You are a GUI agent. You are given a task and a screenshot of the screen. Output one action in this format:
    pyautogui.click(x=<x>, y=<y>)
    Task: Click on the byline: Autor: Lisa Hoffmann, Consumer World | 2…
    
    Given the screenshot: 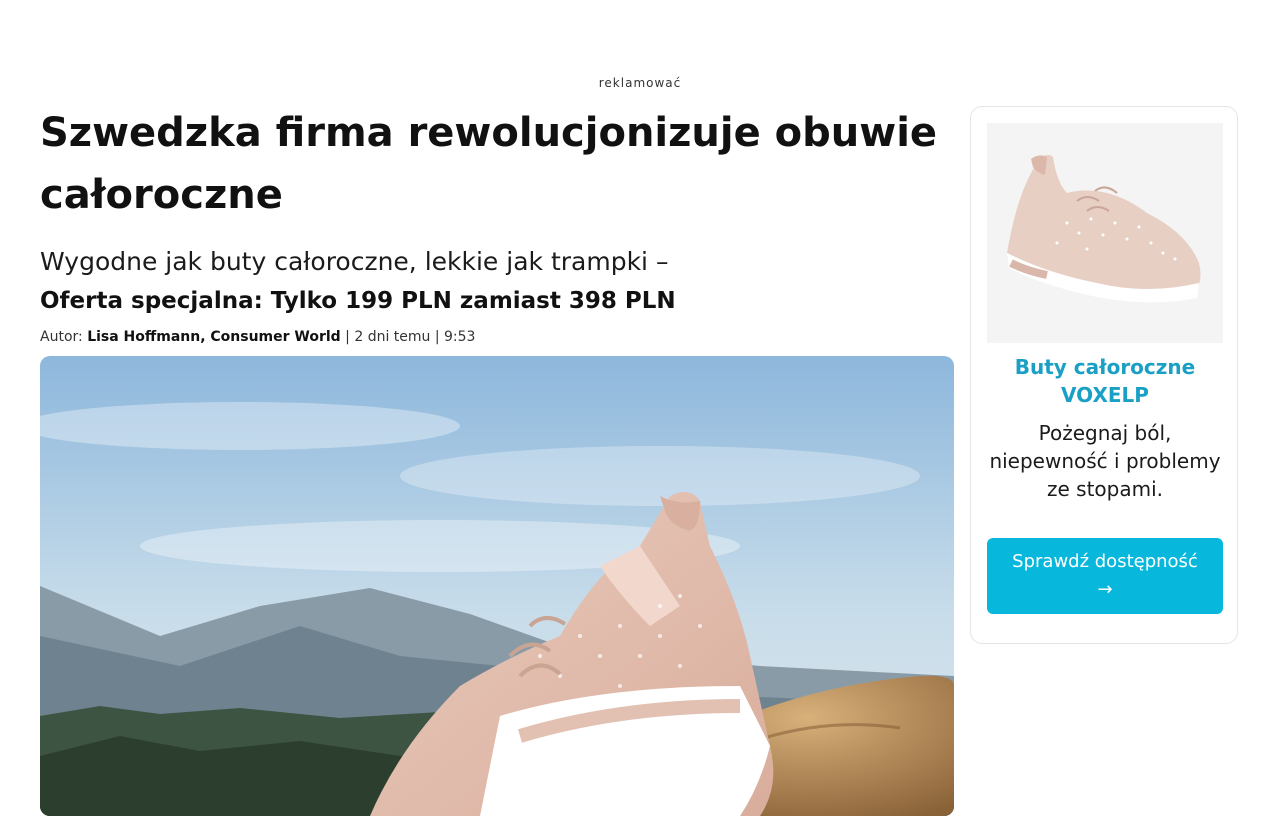 What is the action you would take?
    pyautogui.click(x=497, y=337)
    